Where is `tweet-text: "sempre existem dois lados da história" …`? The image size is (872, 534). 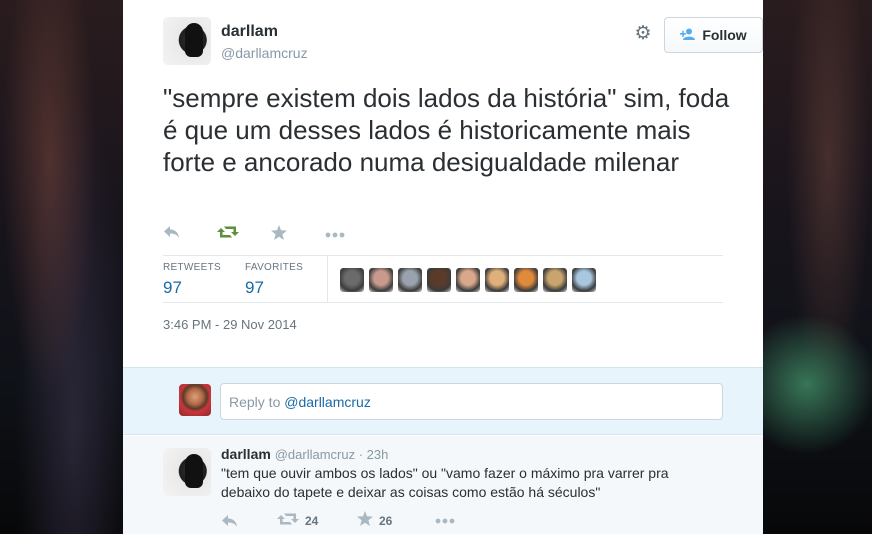
tweet-text: "sempre existem dois lados da história" … is located at coordinates (446, 130).